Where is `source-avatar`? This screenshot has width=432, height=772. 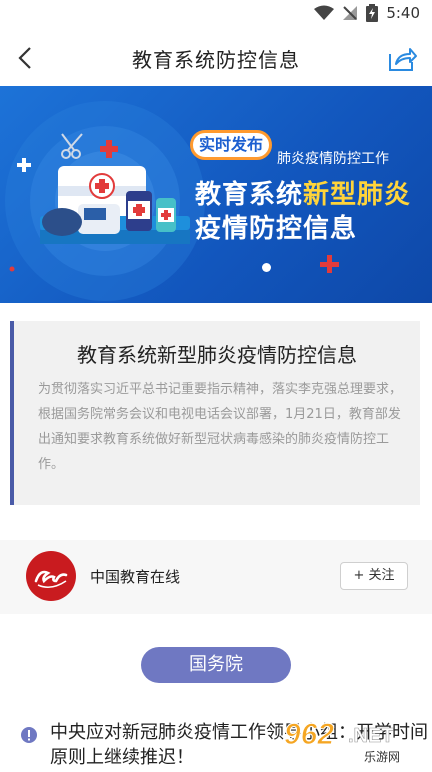
source-avatar is located at coordinates (51, 576).